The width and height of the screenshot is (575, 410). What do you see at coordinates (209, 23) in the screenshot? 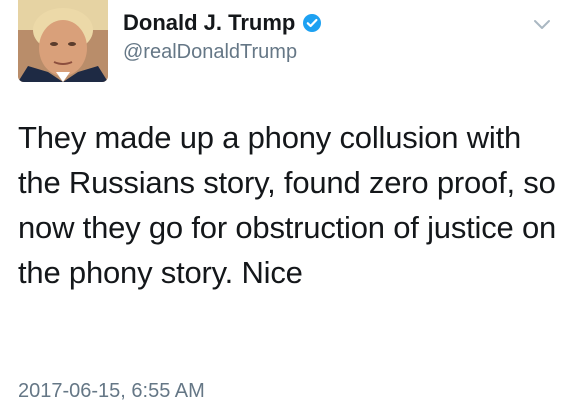
I see `display-name: Donald J. Trump` at bounding box center [209, 23].